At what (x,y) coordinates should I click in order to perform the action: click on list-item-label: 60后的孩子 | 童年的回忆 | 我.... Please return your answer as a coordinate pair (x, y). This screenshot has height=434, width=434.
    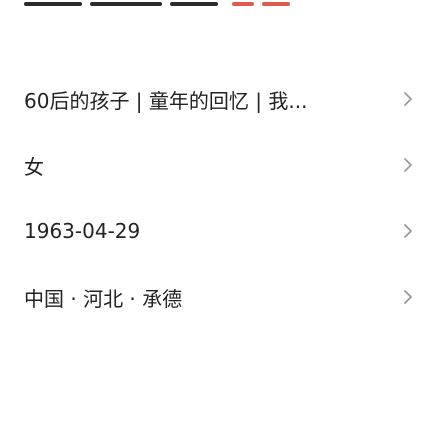
    Looking at the image, I should click on (166, 100).